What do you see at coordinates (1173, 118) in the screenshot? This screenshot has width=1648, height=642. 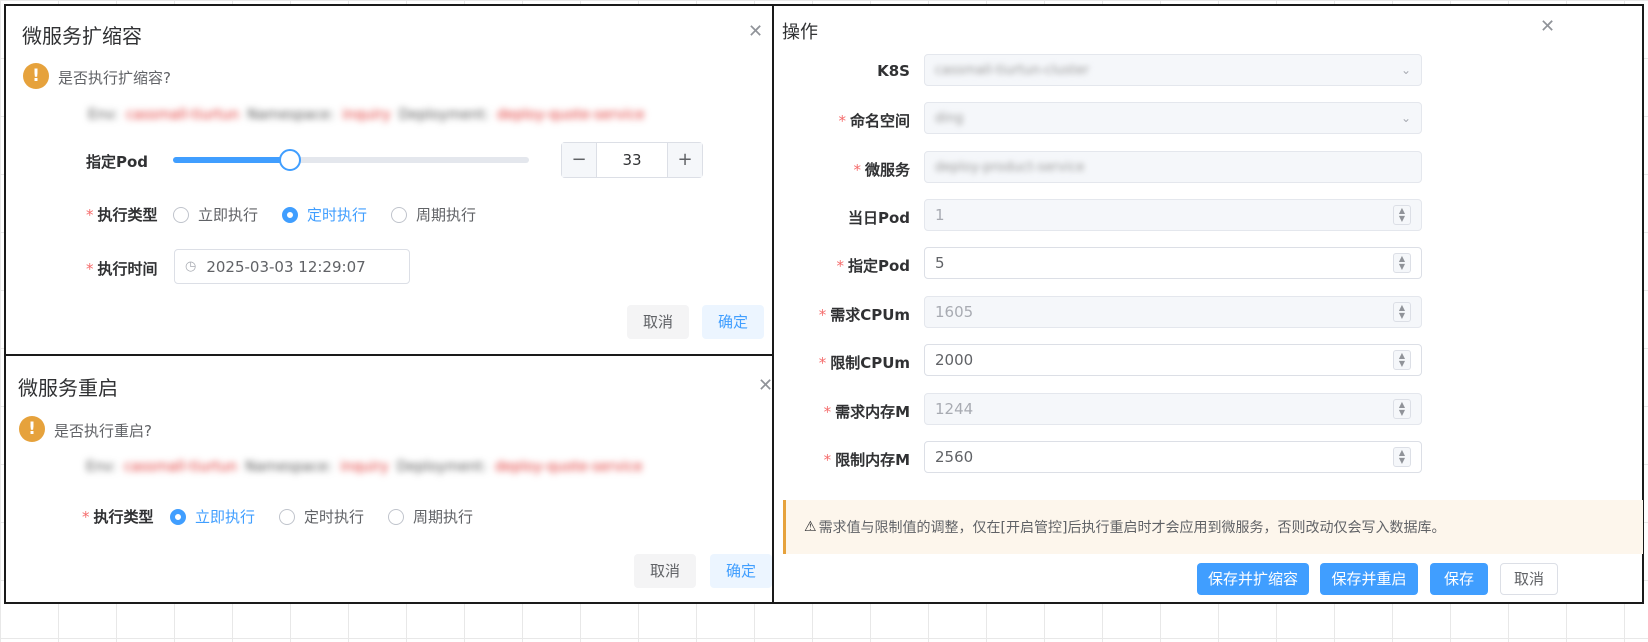 I see `namespace-select: ding ⌄` at bounding box center [1173, 118].